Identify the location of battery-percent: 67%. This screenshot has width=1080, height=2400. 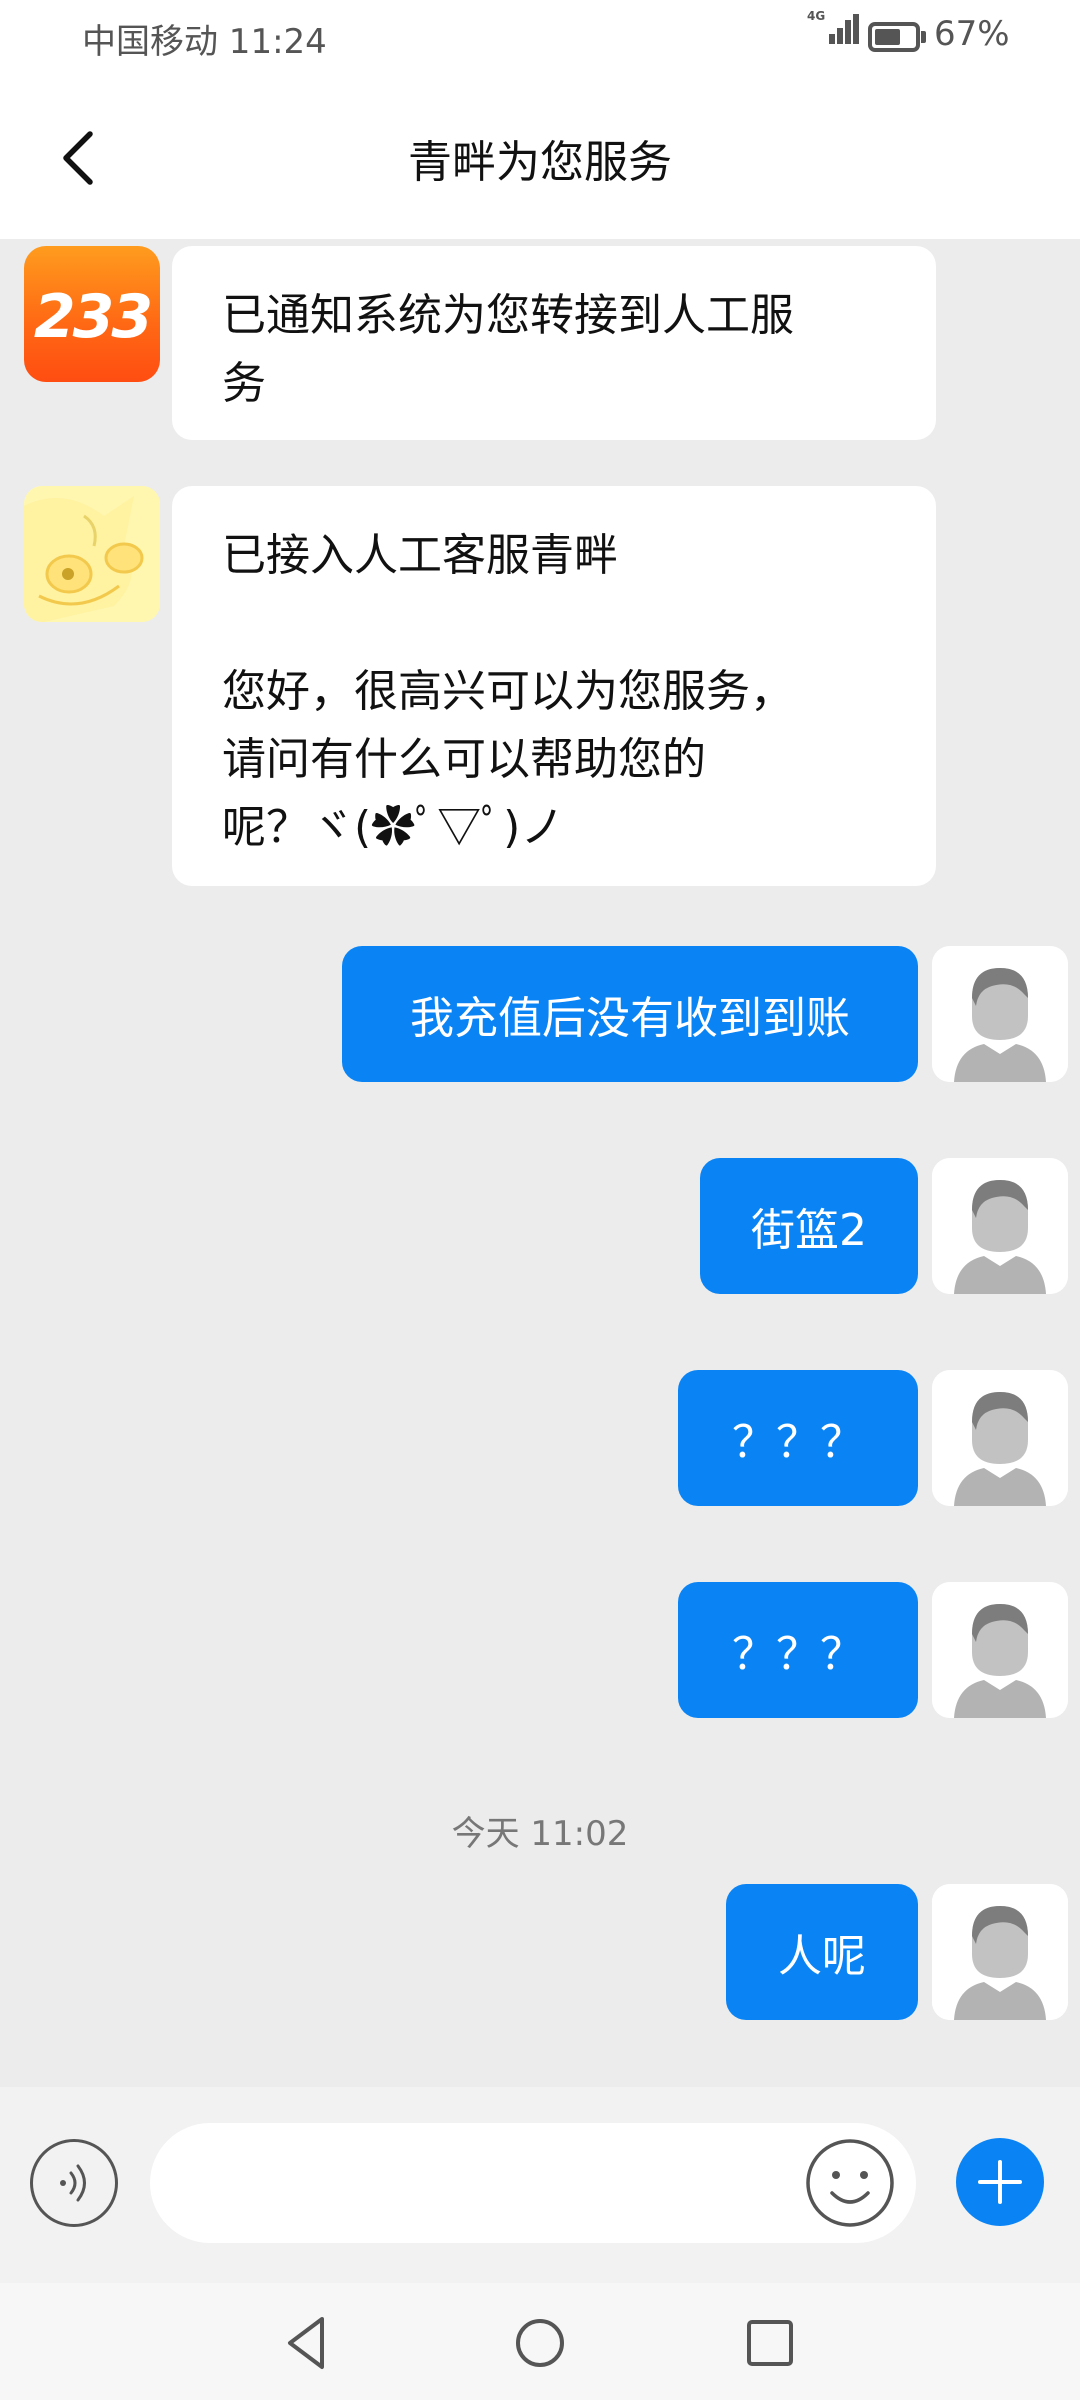
(972, 34).